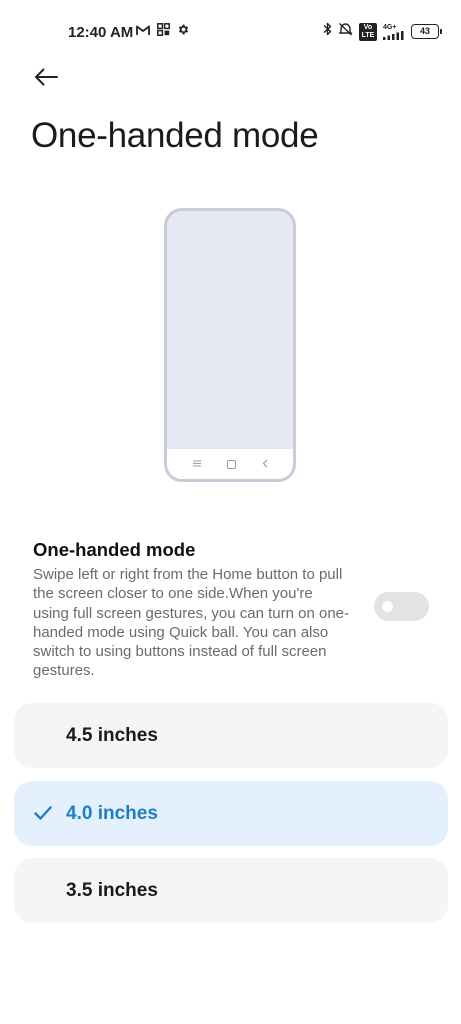  Describe the element at coordinates (265, 464) in the screenshot. I see `back-chevron-icon` at that location.